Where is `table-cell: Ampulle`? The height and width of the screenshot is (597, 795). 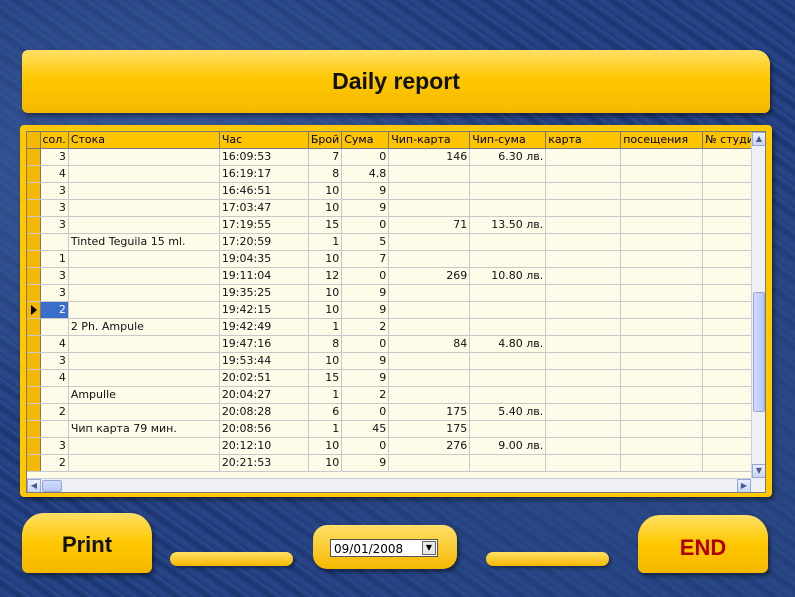
table-cell: Ampulle is located at coordinates (144, 395).